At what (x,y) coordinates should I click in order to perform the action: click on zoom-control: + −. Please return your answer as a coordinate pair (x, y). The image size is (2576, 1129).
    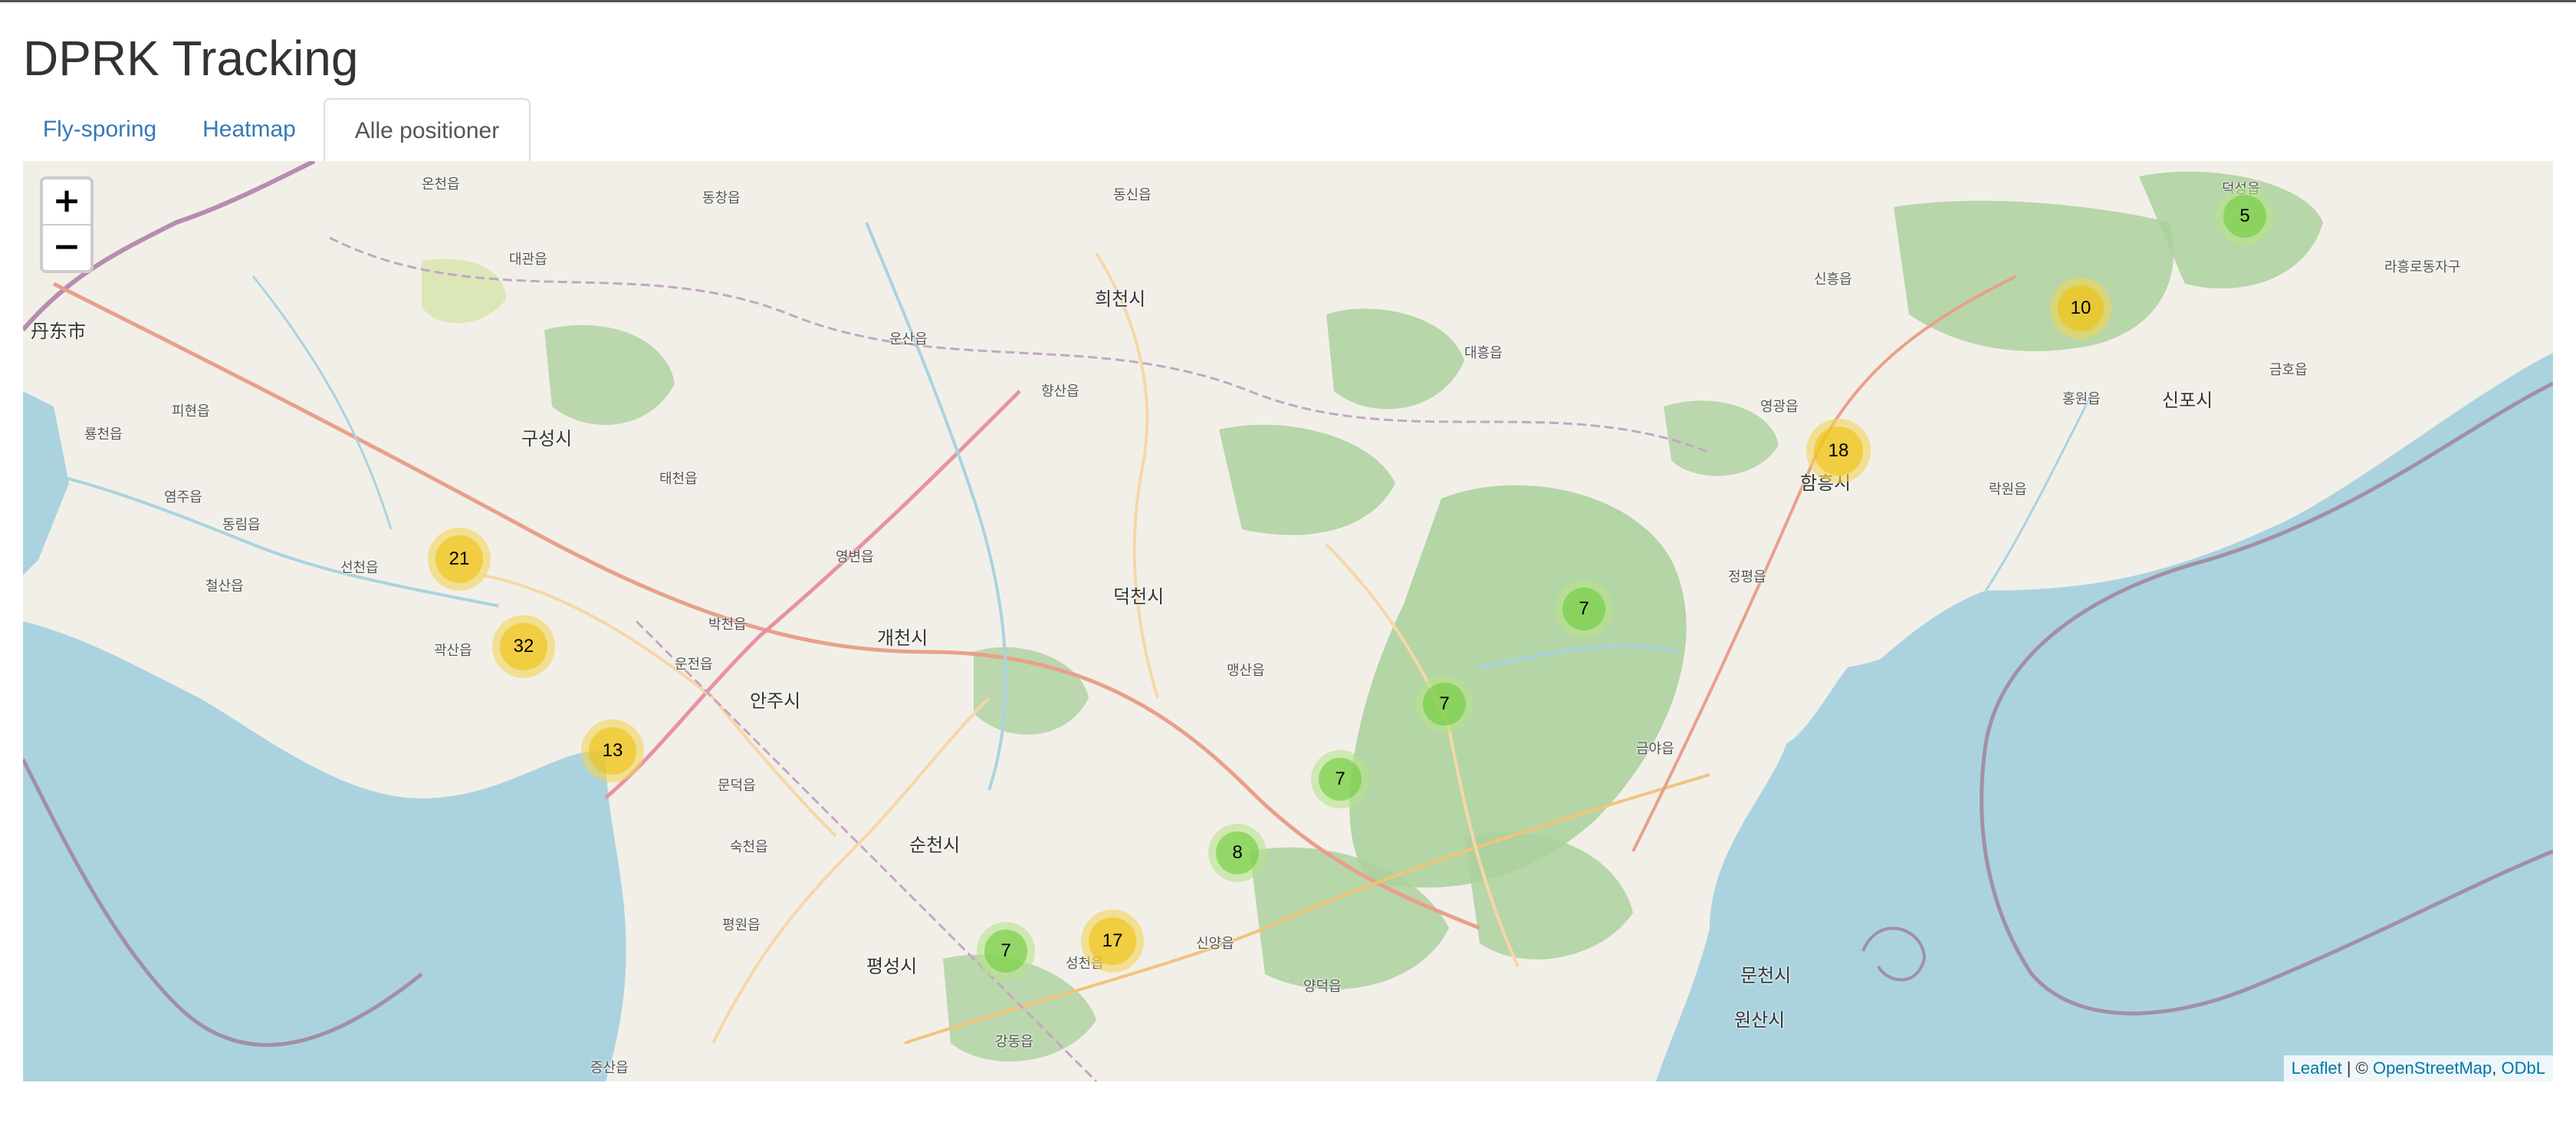
    Looking at the image, I should click on (67, 225).